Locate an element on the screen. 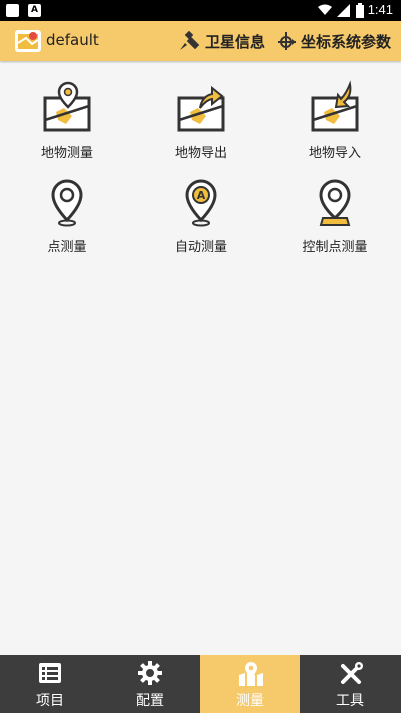  app-notification-icon: A is located at coordinates (34, 10).